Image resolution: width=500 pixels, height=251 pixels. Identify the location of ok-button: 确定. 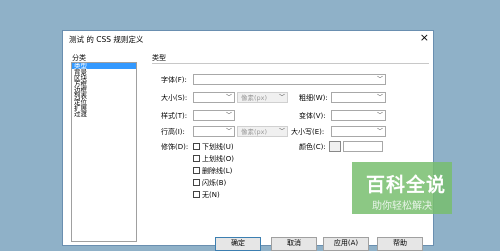
(238, 244).